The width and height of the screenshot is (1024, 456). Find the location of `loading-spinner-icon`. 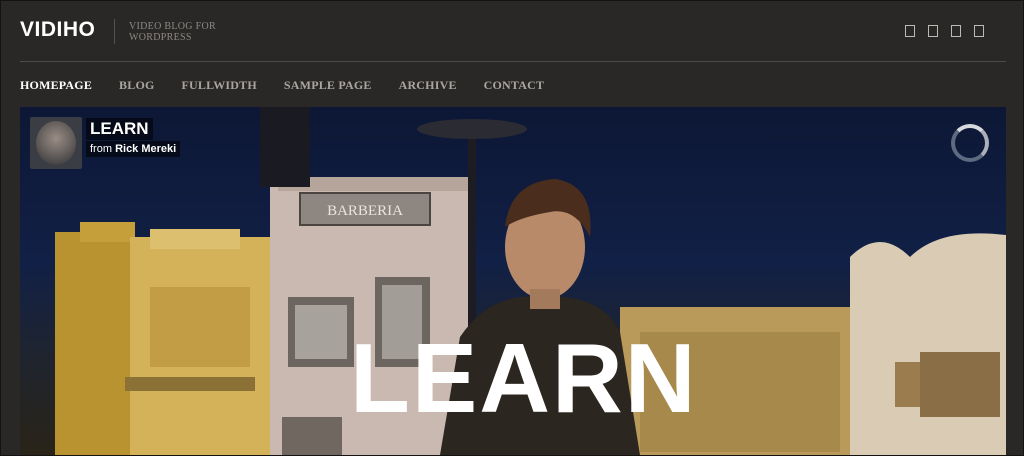

loading-spinner-icon is located at coordinates (970, 143).